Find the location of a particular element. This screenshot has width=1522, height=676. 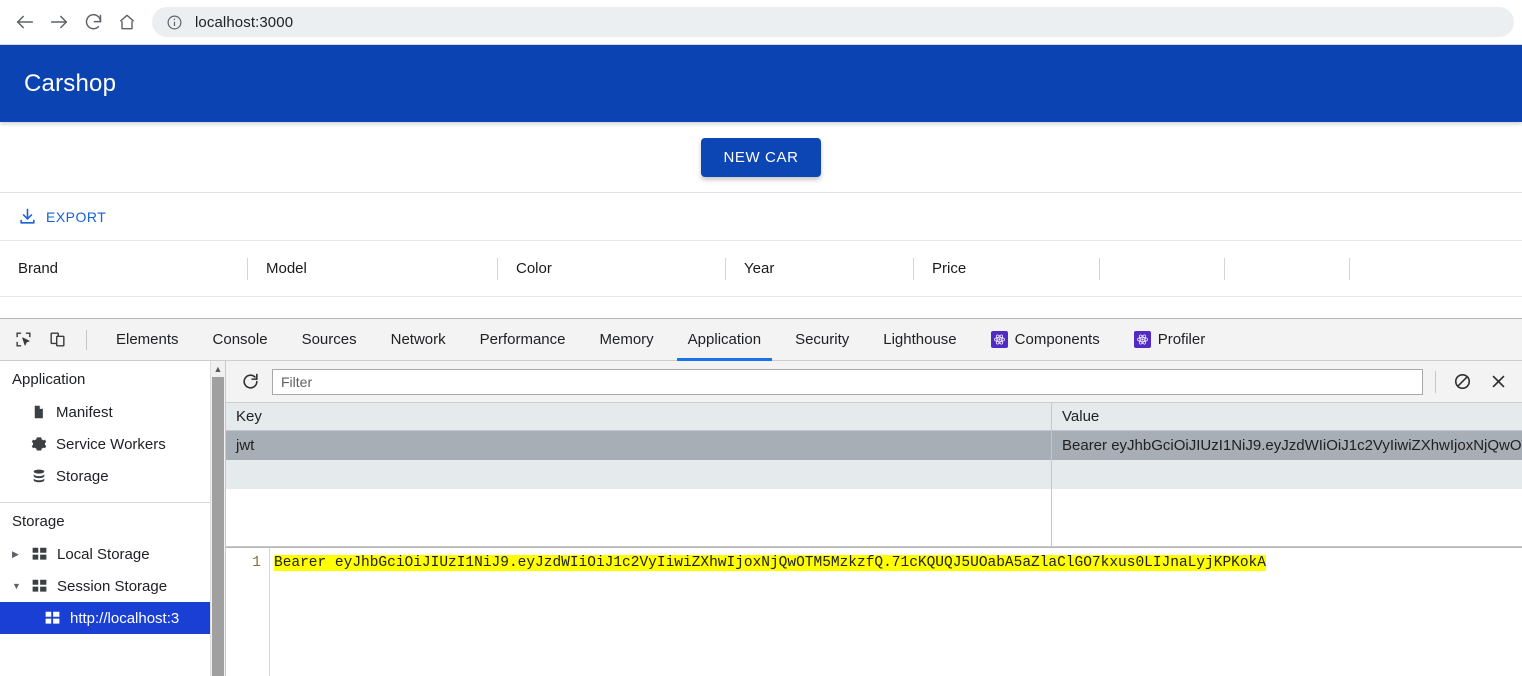

home-icon is located at coordinates (127, 22).